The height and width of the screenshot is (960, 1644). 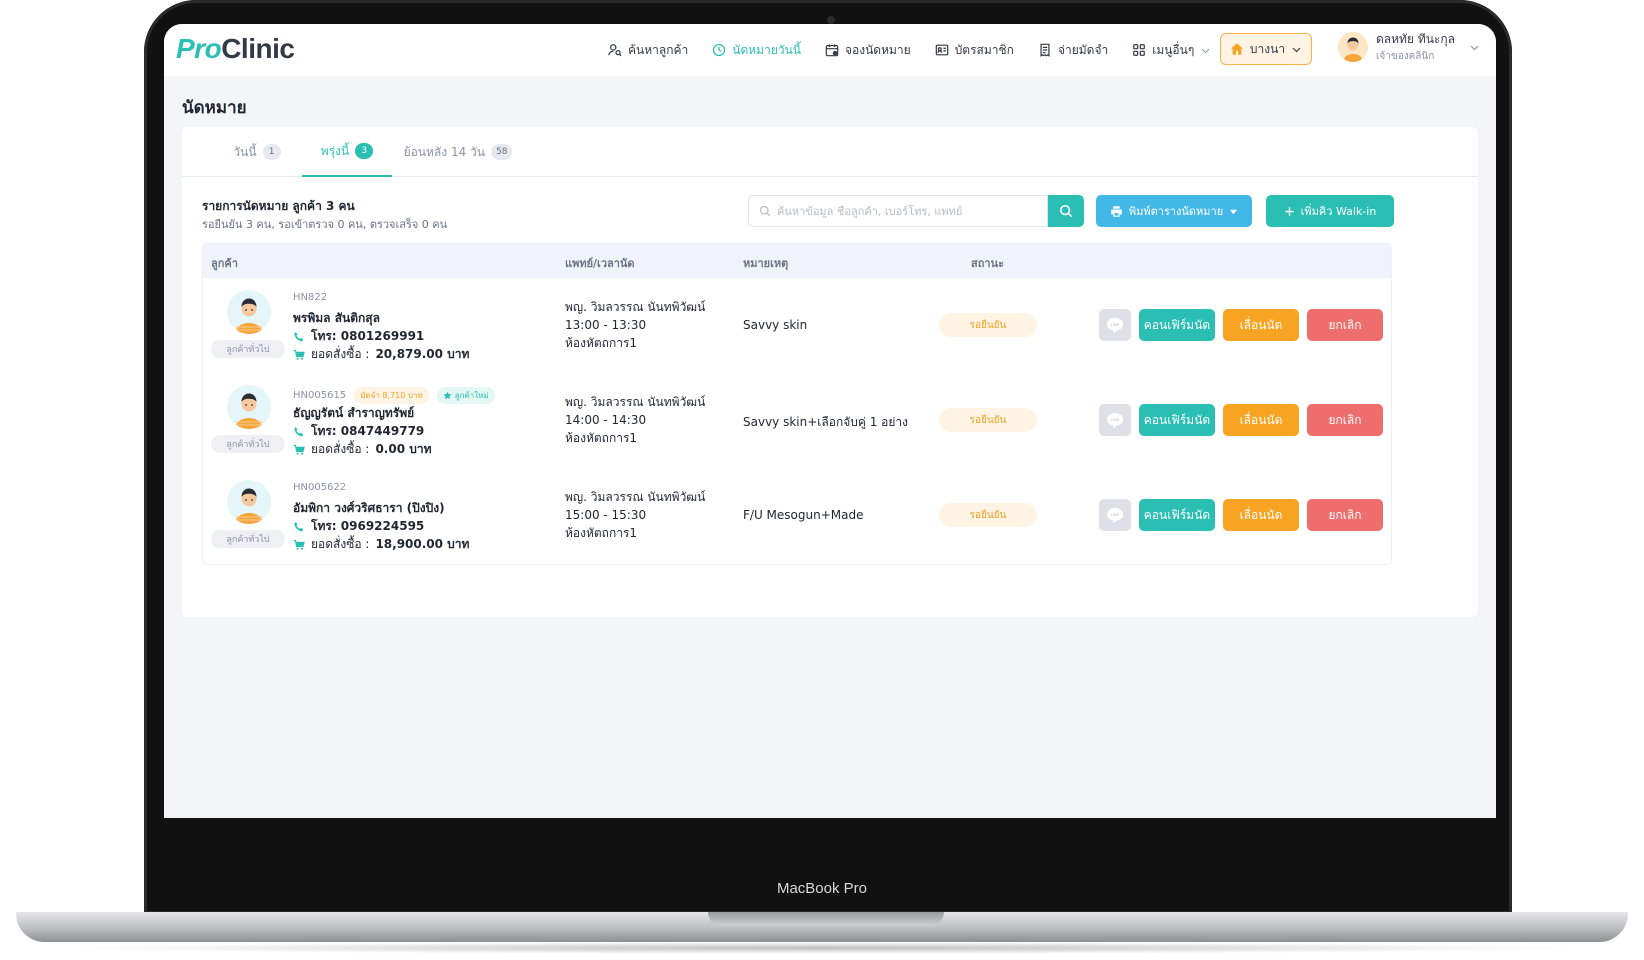 I want to click on nav-deposit: จ่ายมัดจำ, so click(x=1073, y=50).